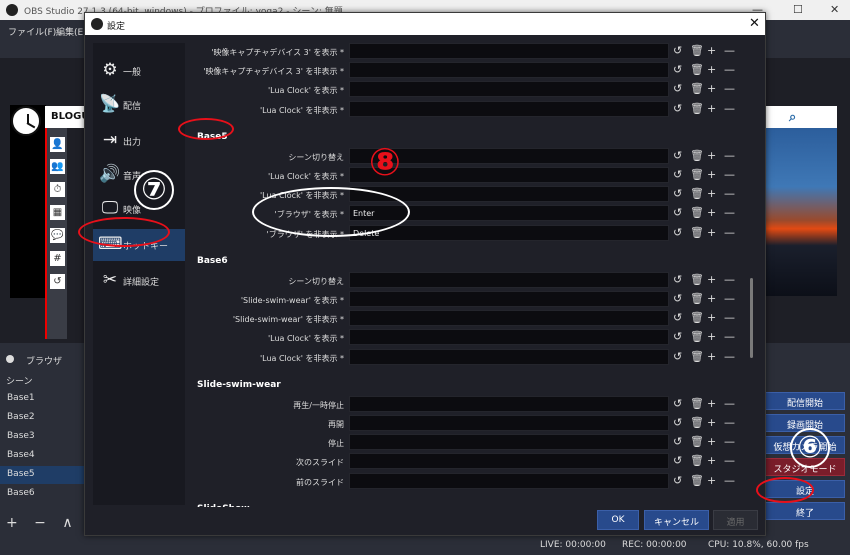 Image resolution: width=850 pixels, height=555 pixels. I want to click on nav-item-broadcast: 📡 配信, so click(139, 105).